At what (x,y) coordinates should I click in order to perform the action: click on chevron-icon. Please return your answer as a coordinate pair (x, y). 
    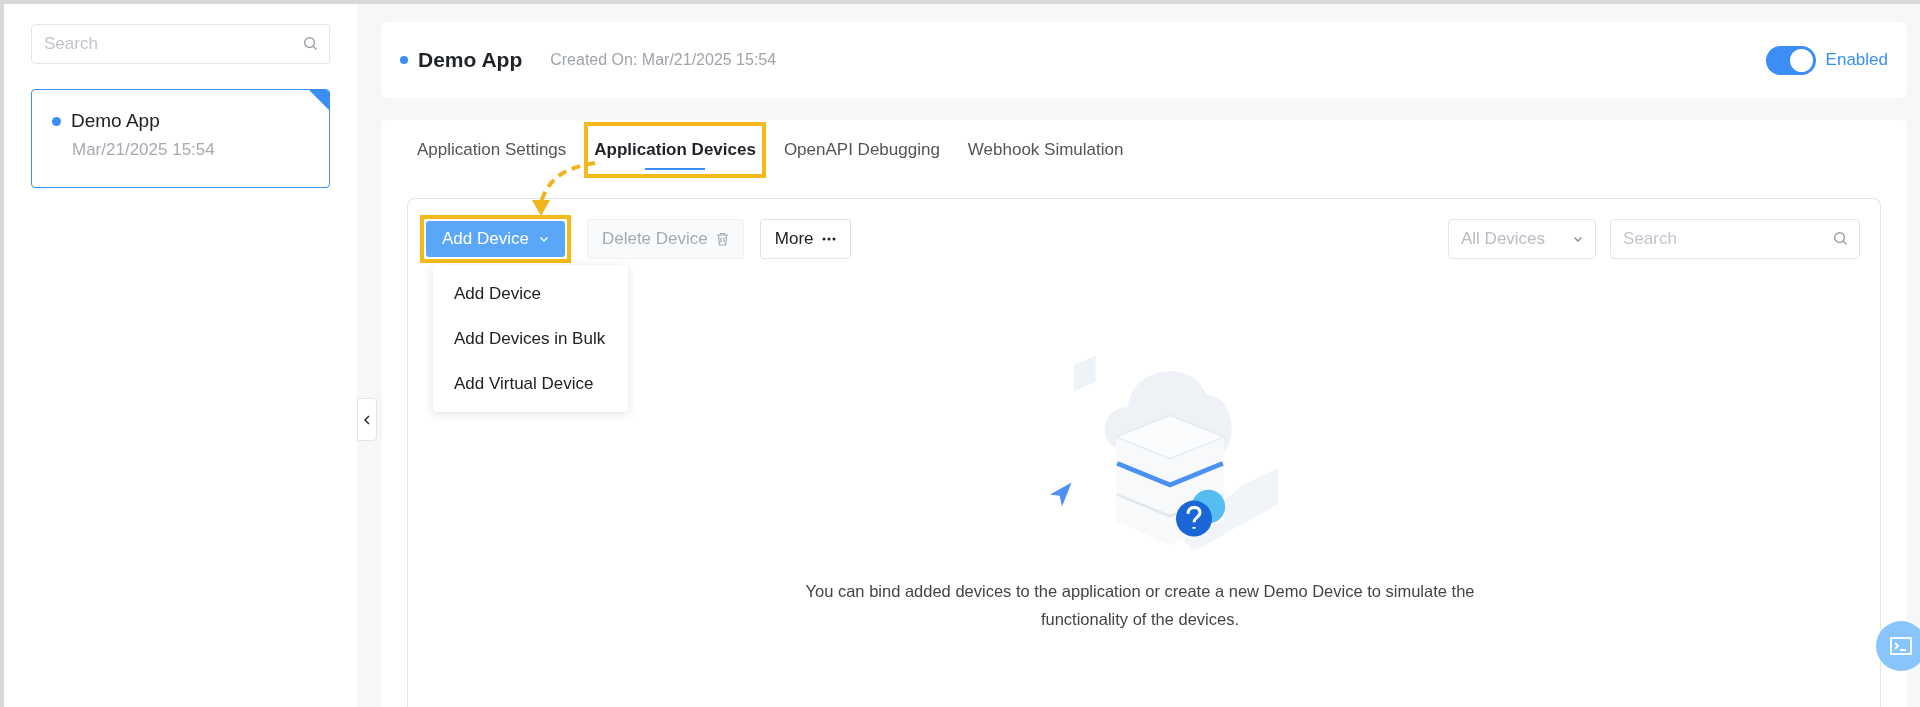
    Looking at the image, I should click on (1578, 239).